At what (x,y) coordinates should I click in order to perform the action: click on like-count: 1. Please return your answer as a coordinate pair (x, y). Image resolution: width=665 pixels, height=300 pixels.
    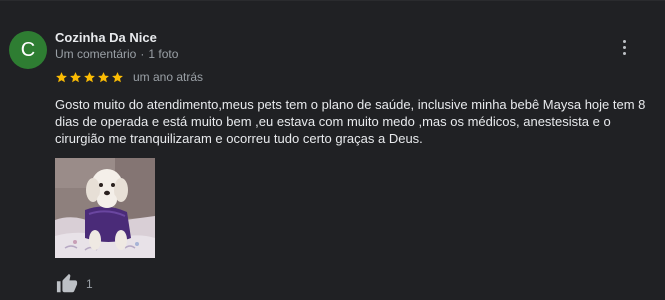
    Looking at the image, I should click on (89, 284).